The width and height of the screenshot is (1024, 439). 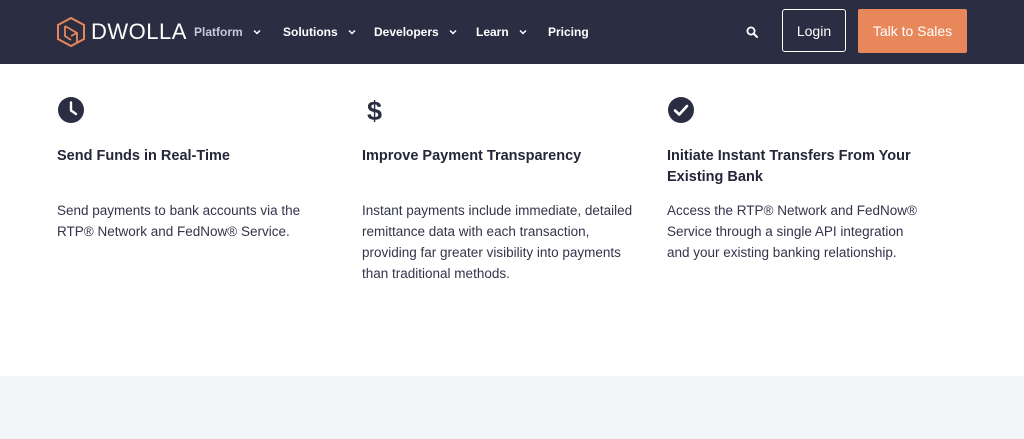 What do you see at coordinates (472, 156) in the screenshot?
I see `feature-title: Improve Payment Transparency` at bounding box center [472, 156].